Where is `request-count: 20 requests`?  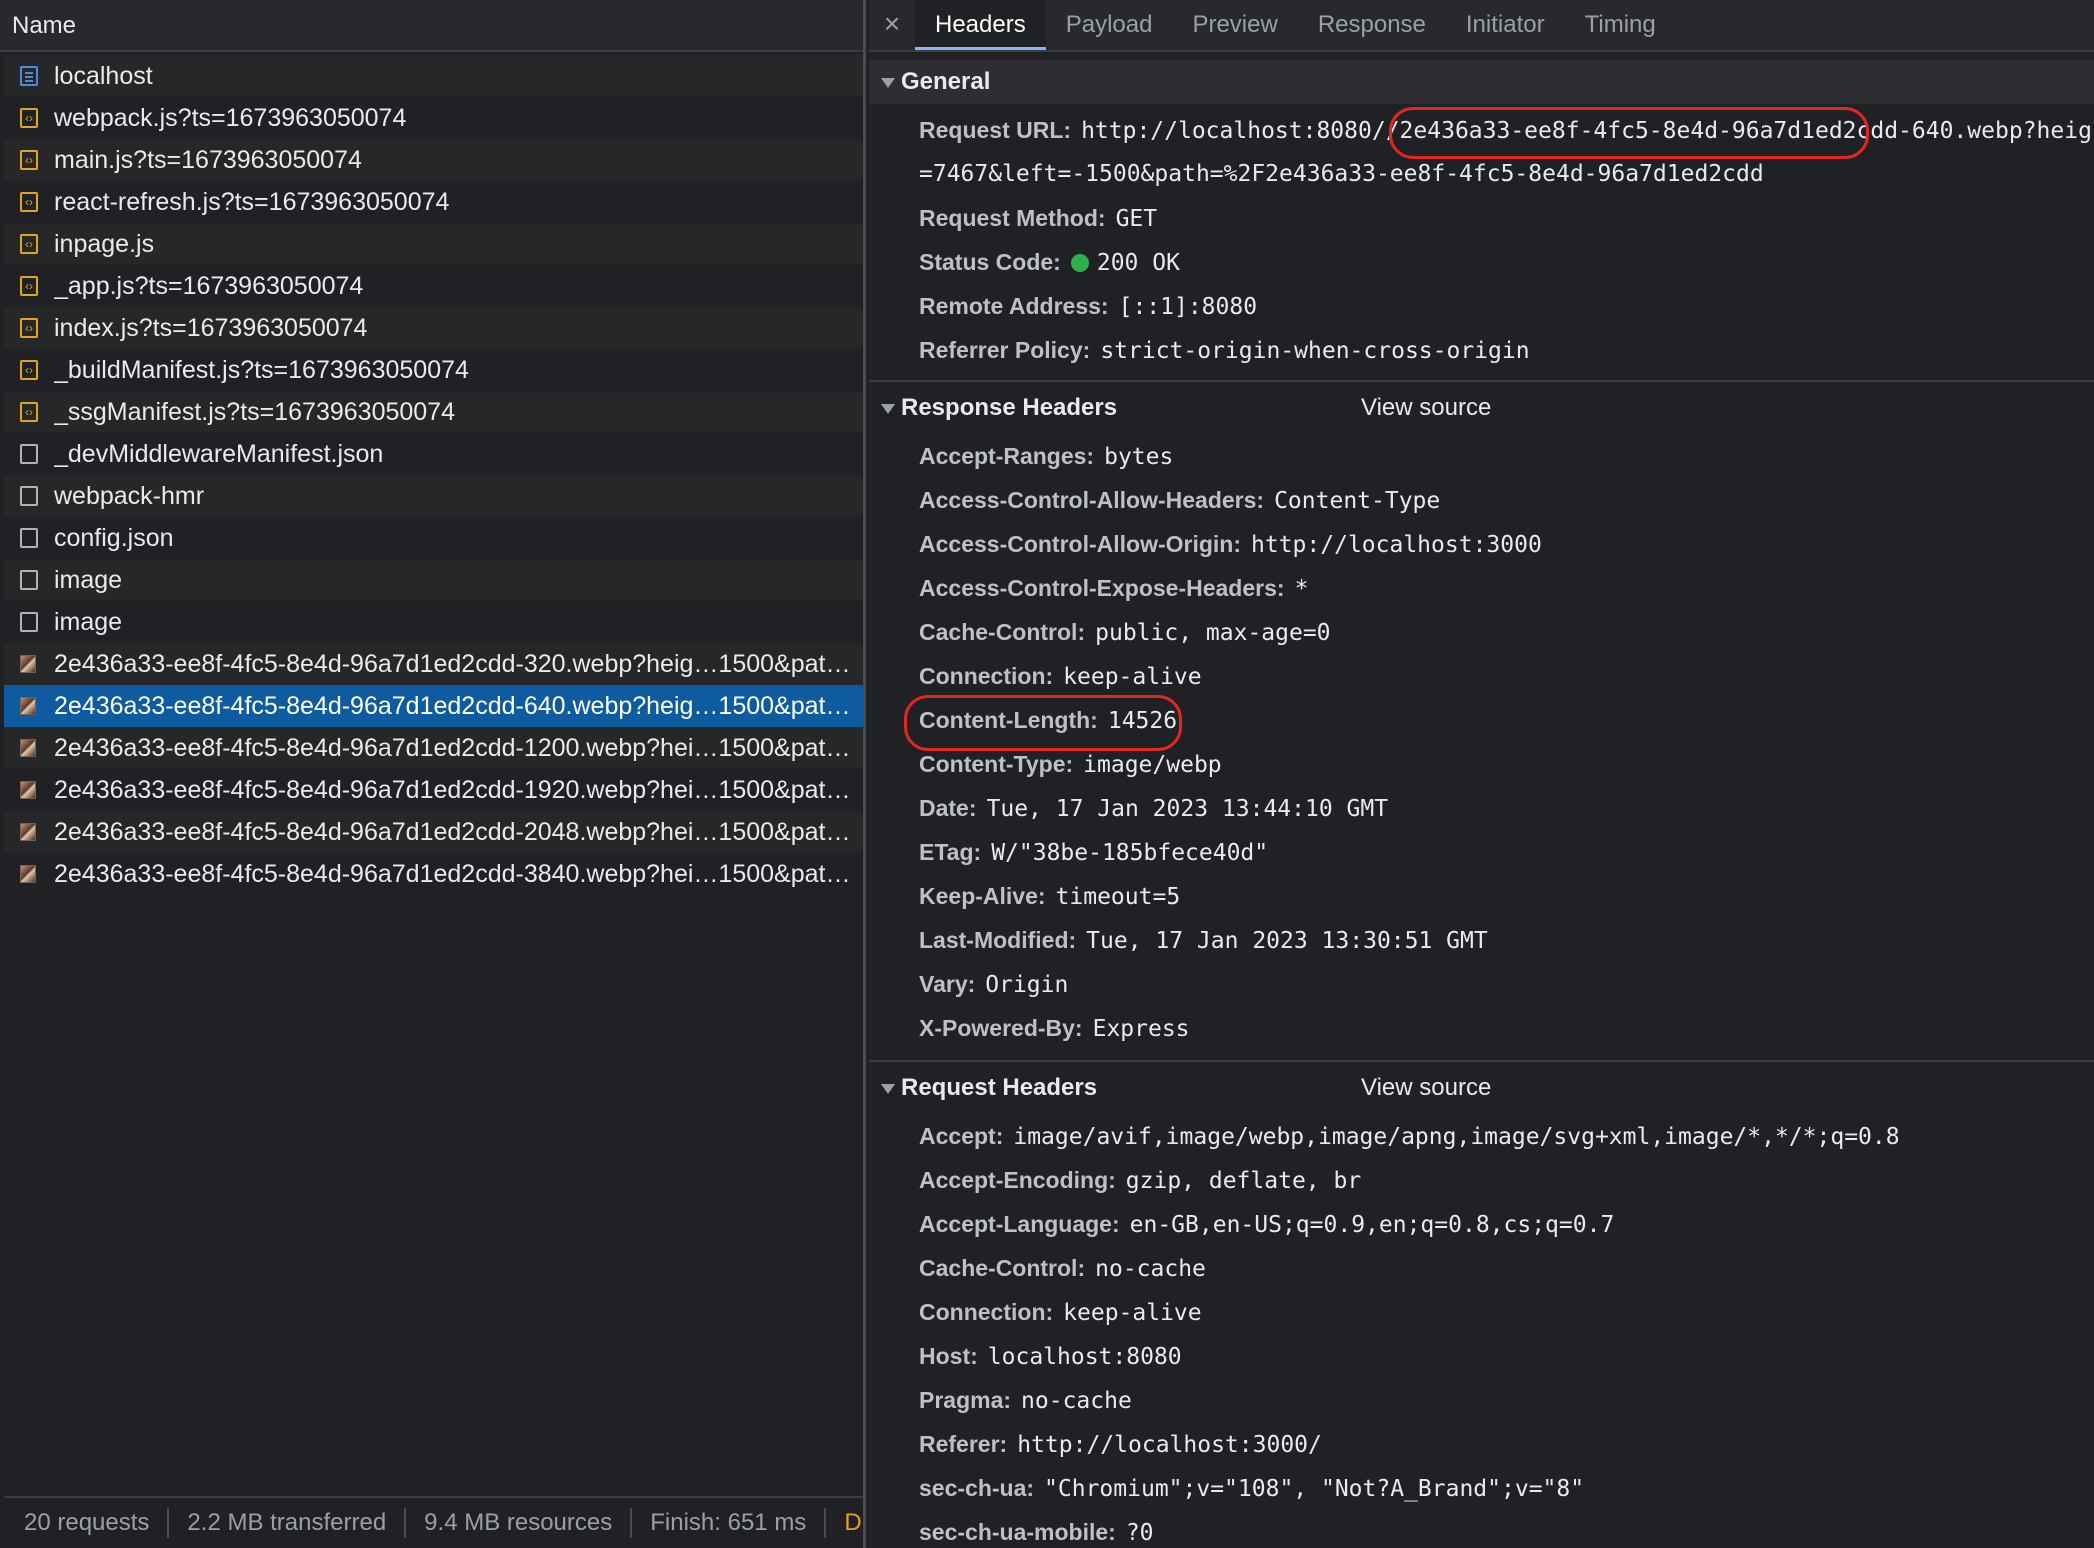
request-count: 20 requests is located at coordinates (87, 1522).